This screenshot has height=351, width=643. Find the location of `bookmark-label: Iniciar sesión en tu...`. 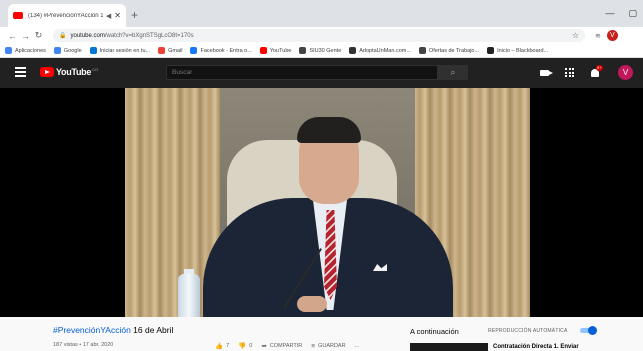

bookmark-label: Iniciar sesión en tu... is located at coordinates (125, 50).